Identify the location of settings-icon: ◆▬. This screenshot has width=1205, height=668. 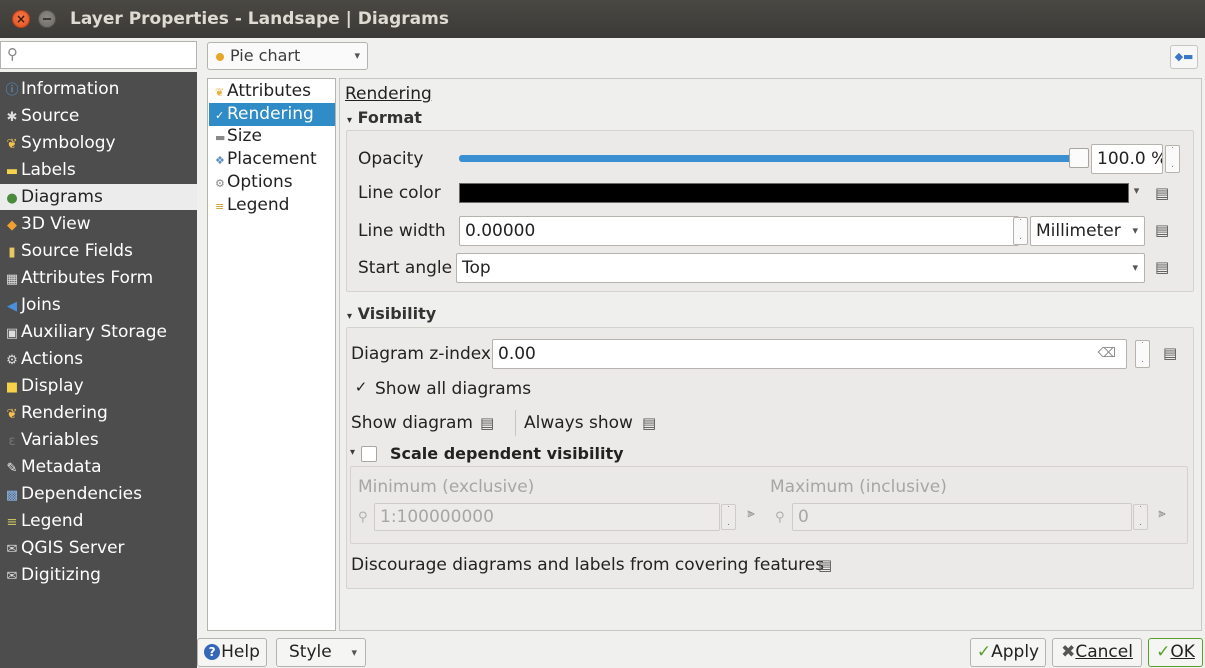
(1184, 56).